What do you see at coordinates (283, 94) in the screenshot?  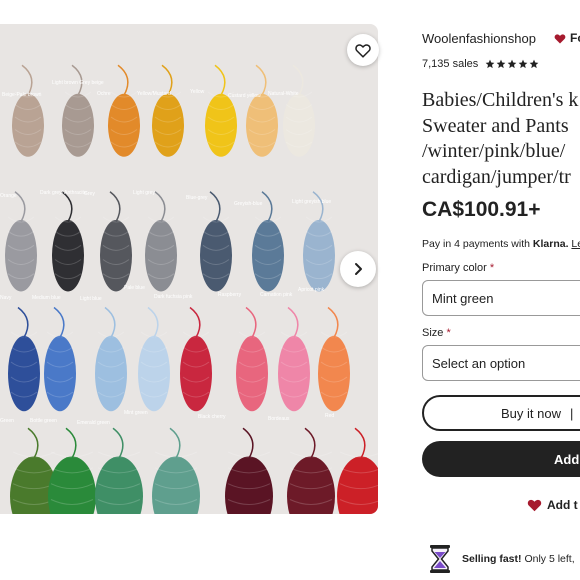 I see `yarn-color-label: Natural-White` at bounding box center [283, 94].